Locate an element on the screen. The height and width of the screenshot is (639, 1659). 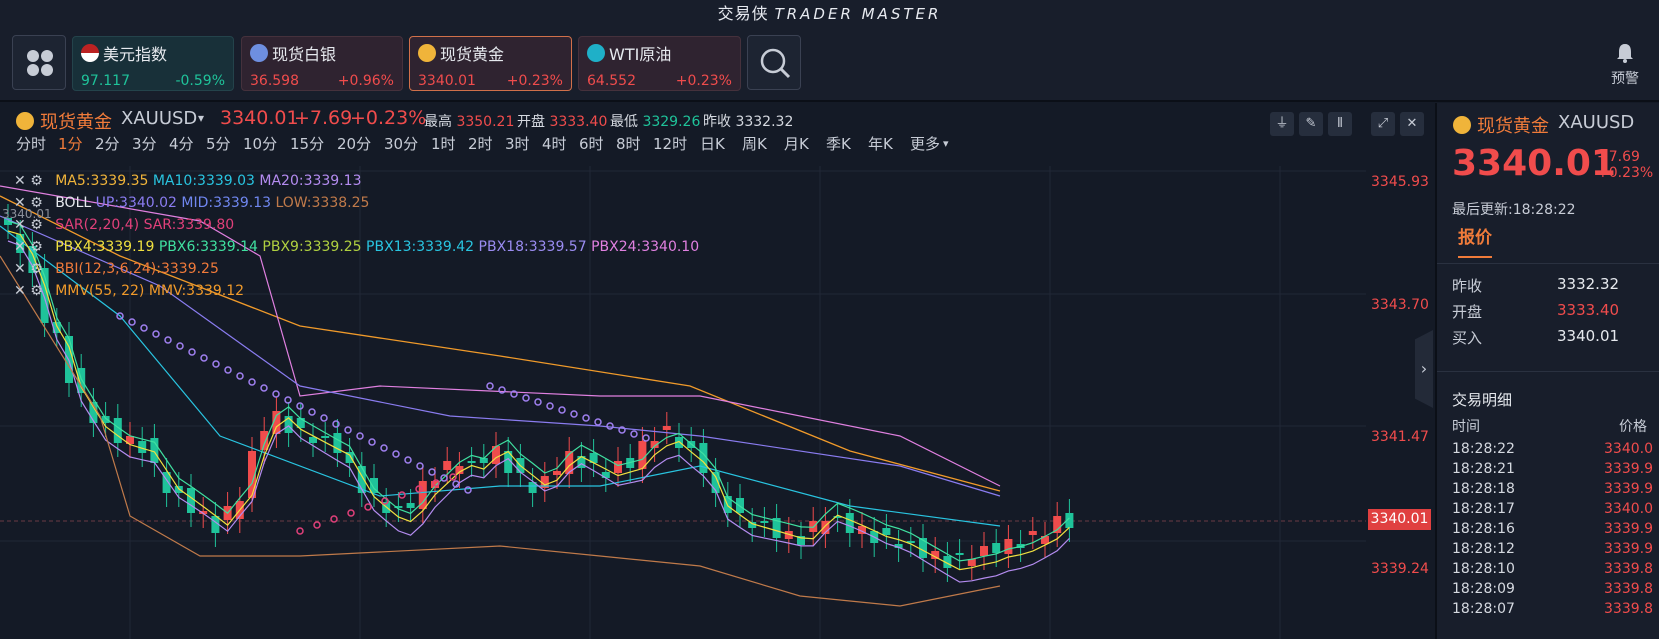
tab-timeframe: 分时 is located at coordinates (31, 143).